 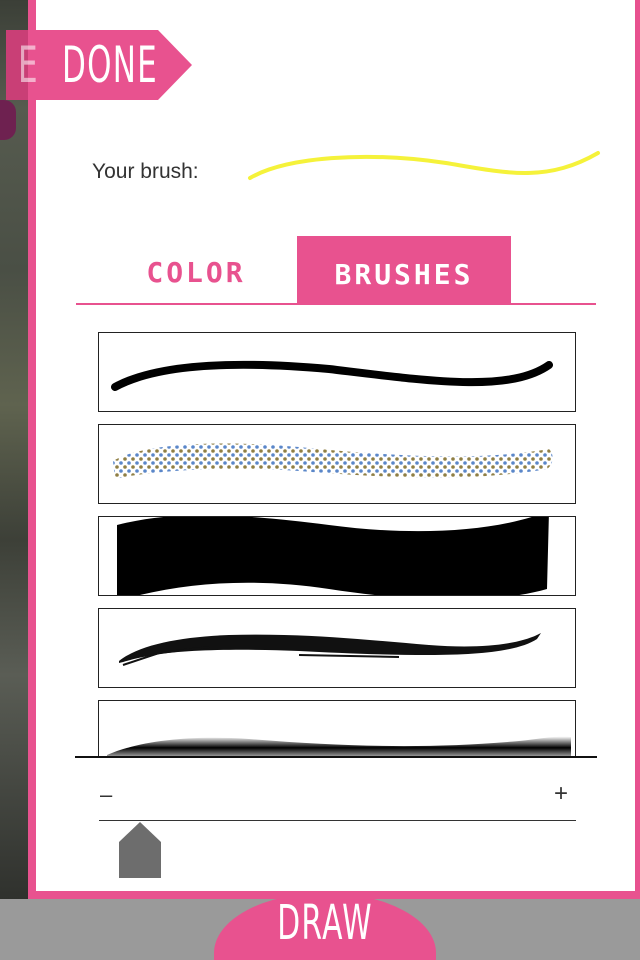 What do you see at coordinates (339, 746) in the screenshot?
I see `airbrush-stroke-icon` at bounding box center [339, 746].